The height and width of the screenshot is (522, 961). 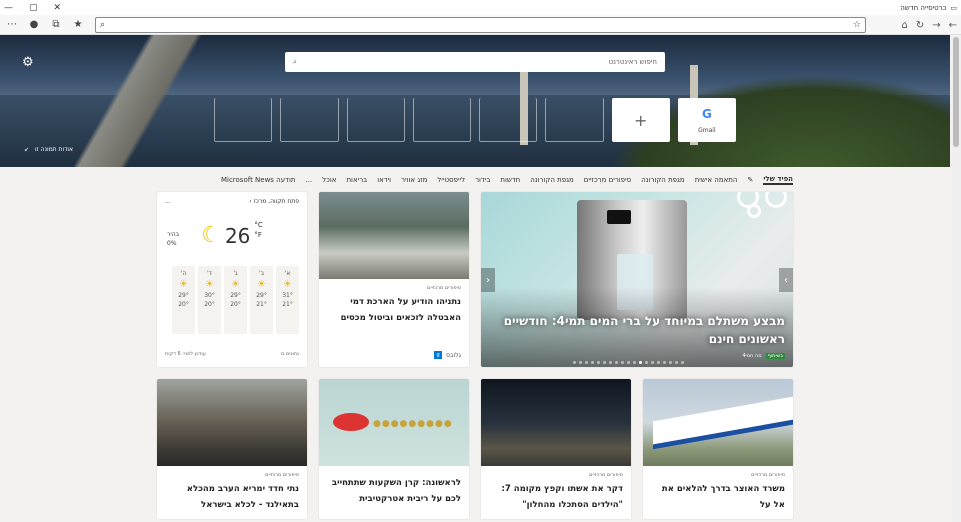 What do you see at coordinates (857, 25) in the screenshot?
I see `favorite-star-icon: ☆` at bounding box center [857, 25].